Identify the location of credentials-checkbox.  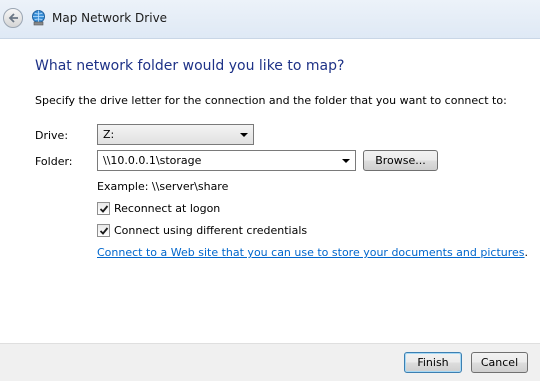
(103, 230).